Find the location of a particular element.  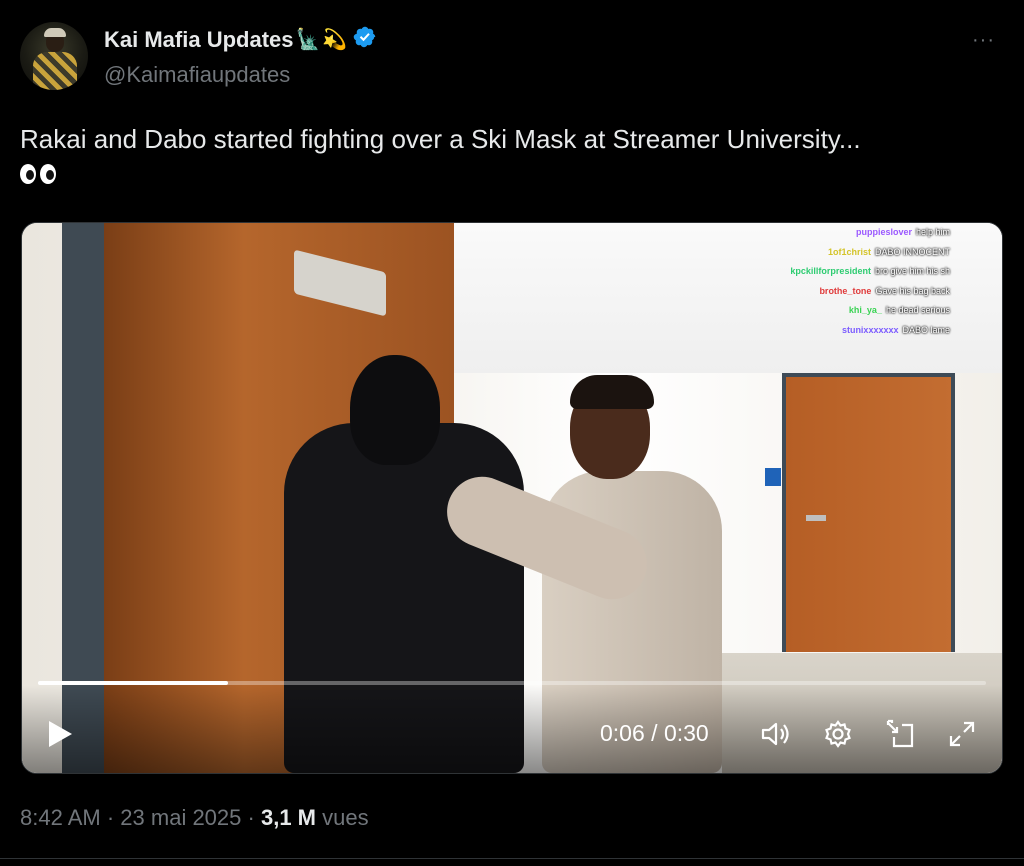

tweet-time: 8:42 AM is located at coordinates (60, 817).